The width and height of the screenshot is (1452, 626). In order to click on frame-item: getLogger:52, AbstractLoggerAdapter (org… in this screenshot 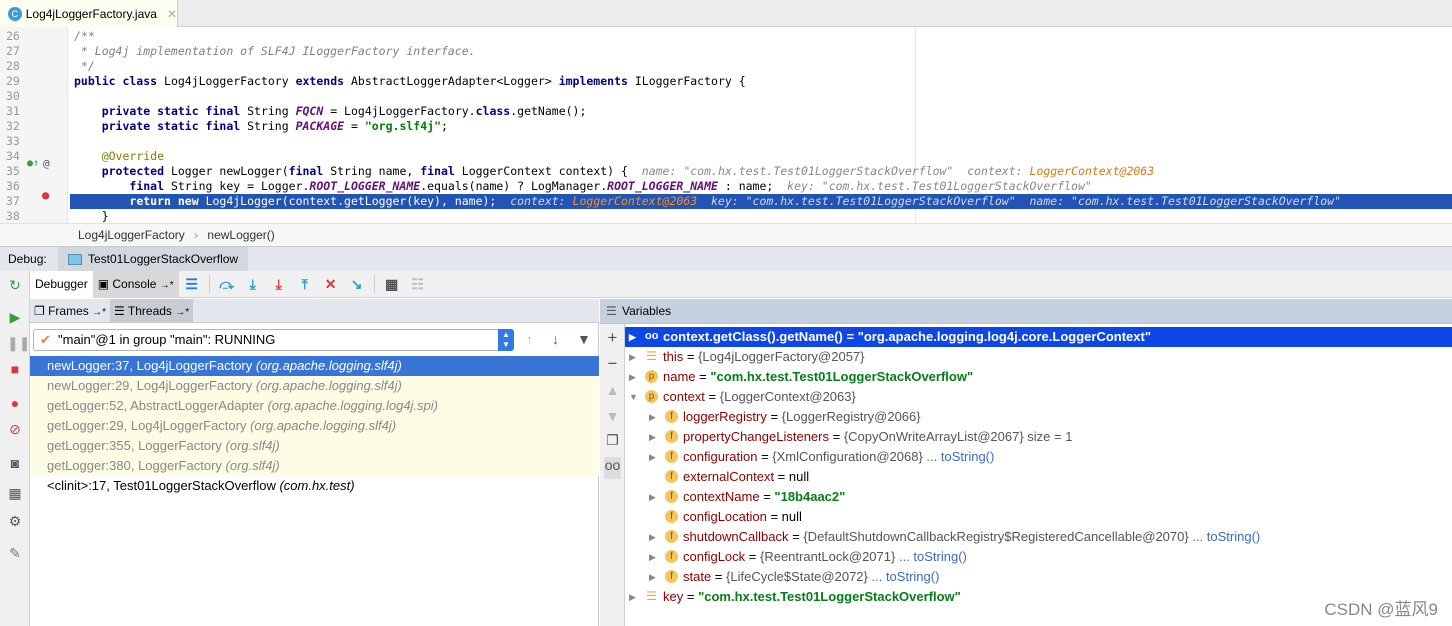, I will do `click(314, 406)`.